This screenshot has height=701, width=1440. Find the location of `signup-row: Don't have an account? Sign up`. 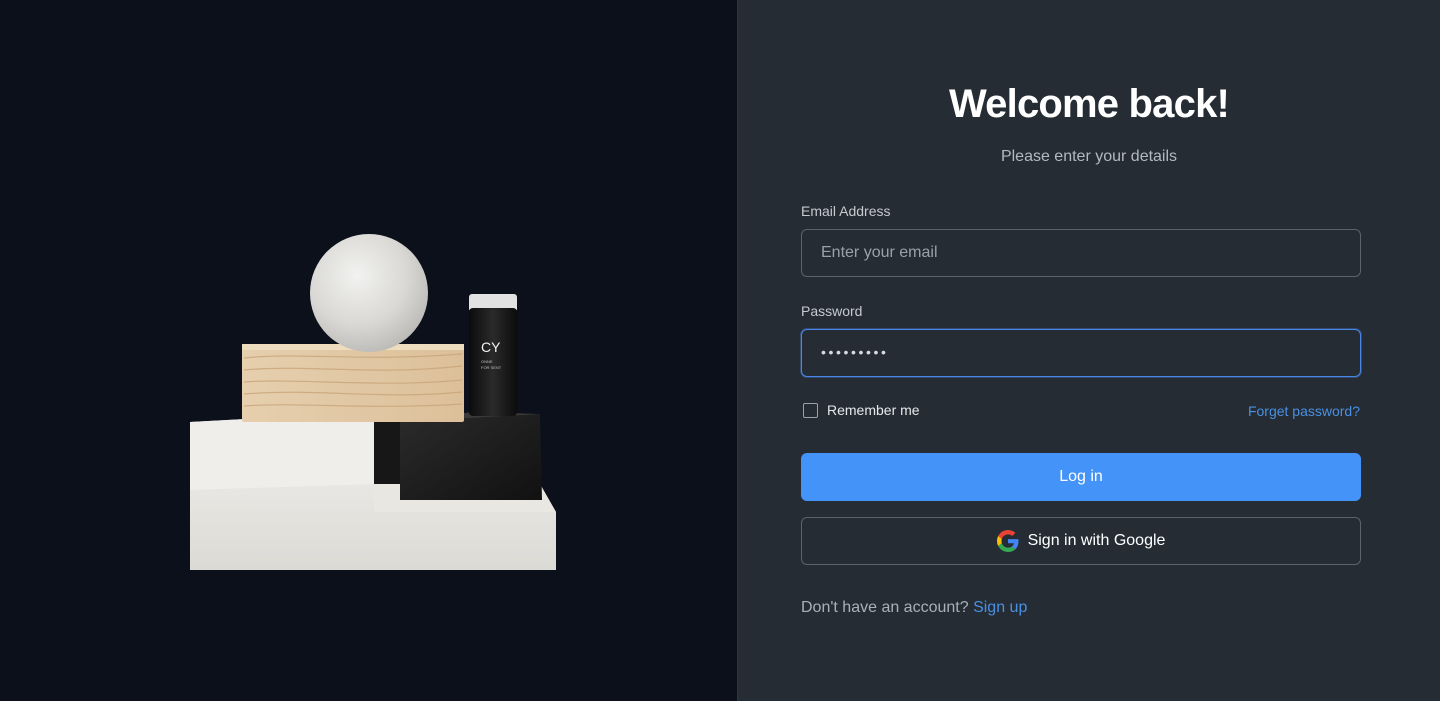

signup-row: Don't have an account? Sign up is located at coordinates (914, 608).